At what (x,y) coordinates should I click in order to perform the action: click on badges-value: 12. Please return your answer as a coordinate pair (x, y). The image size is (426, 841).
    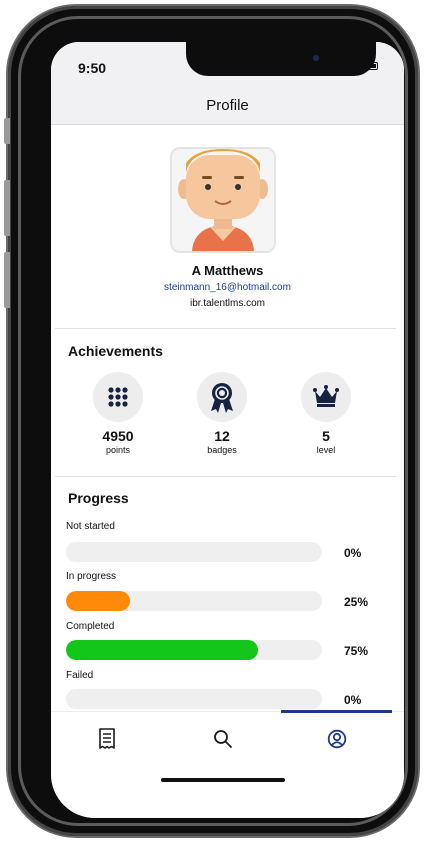
    Looking at the image, I should click on (222, 436).